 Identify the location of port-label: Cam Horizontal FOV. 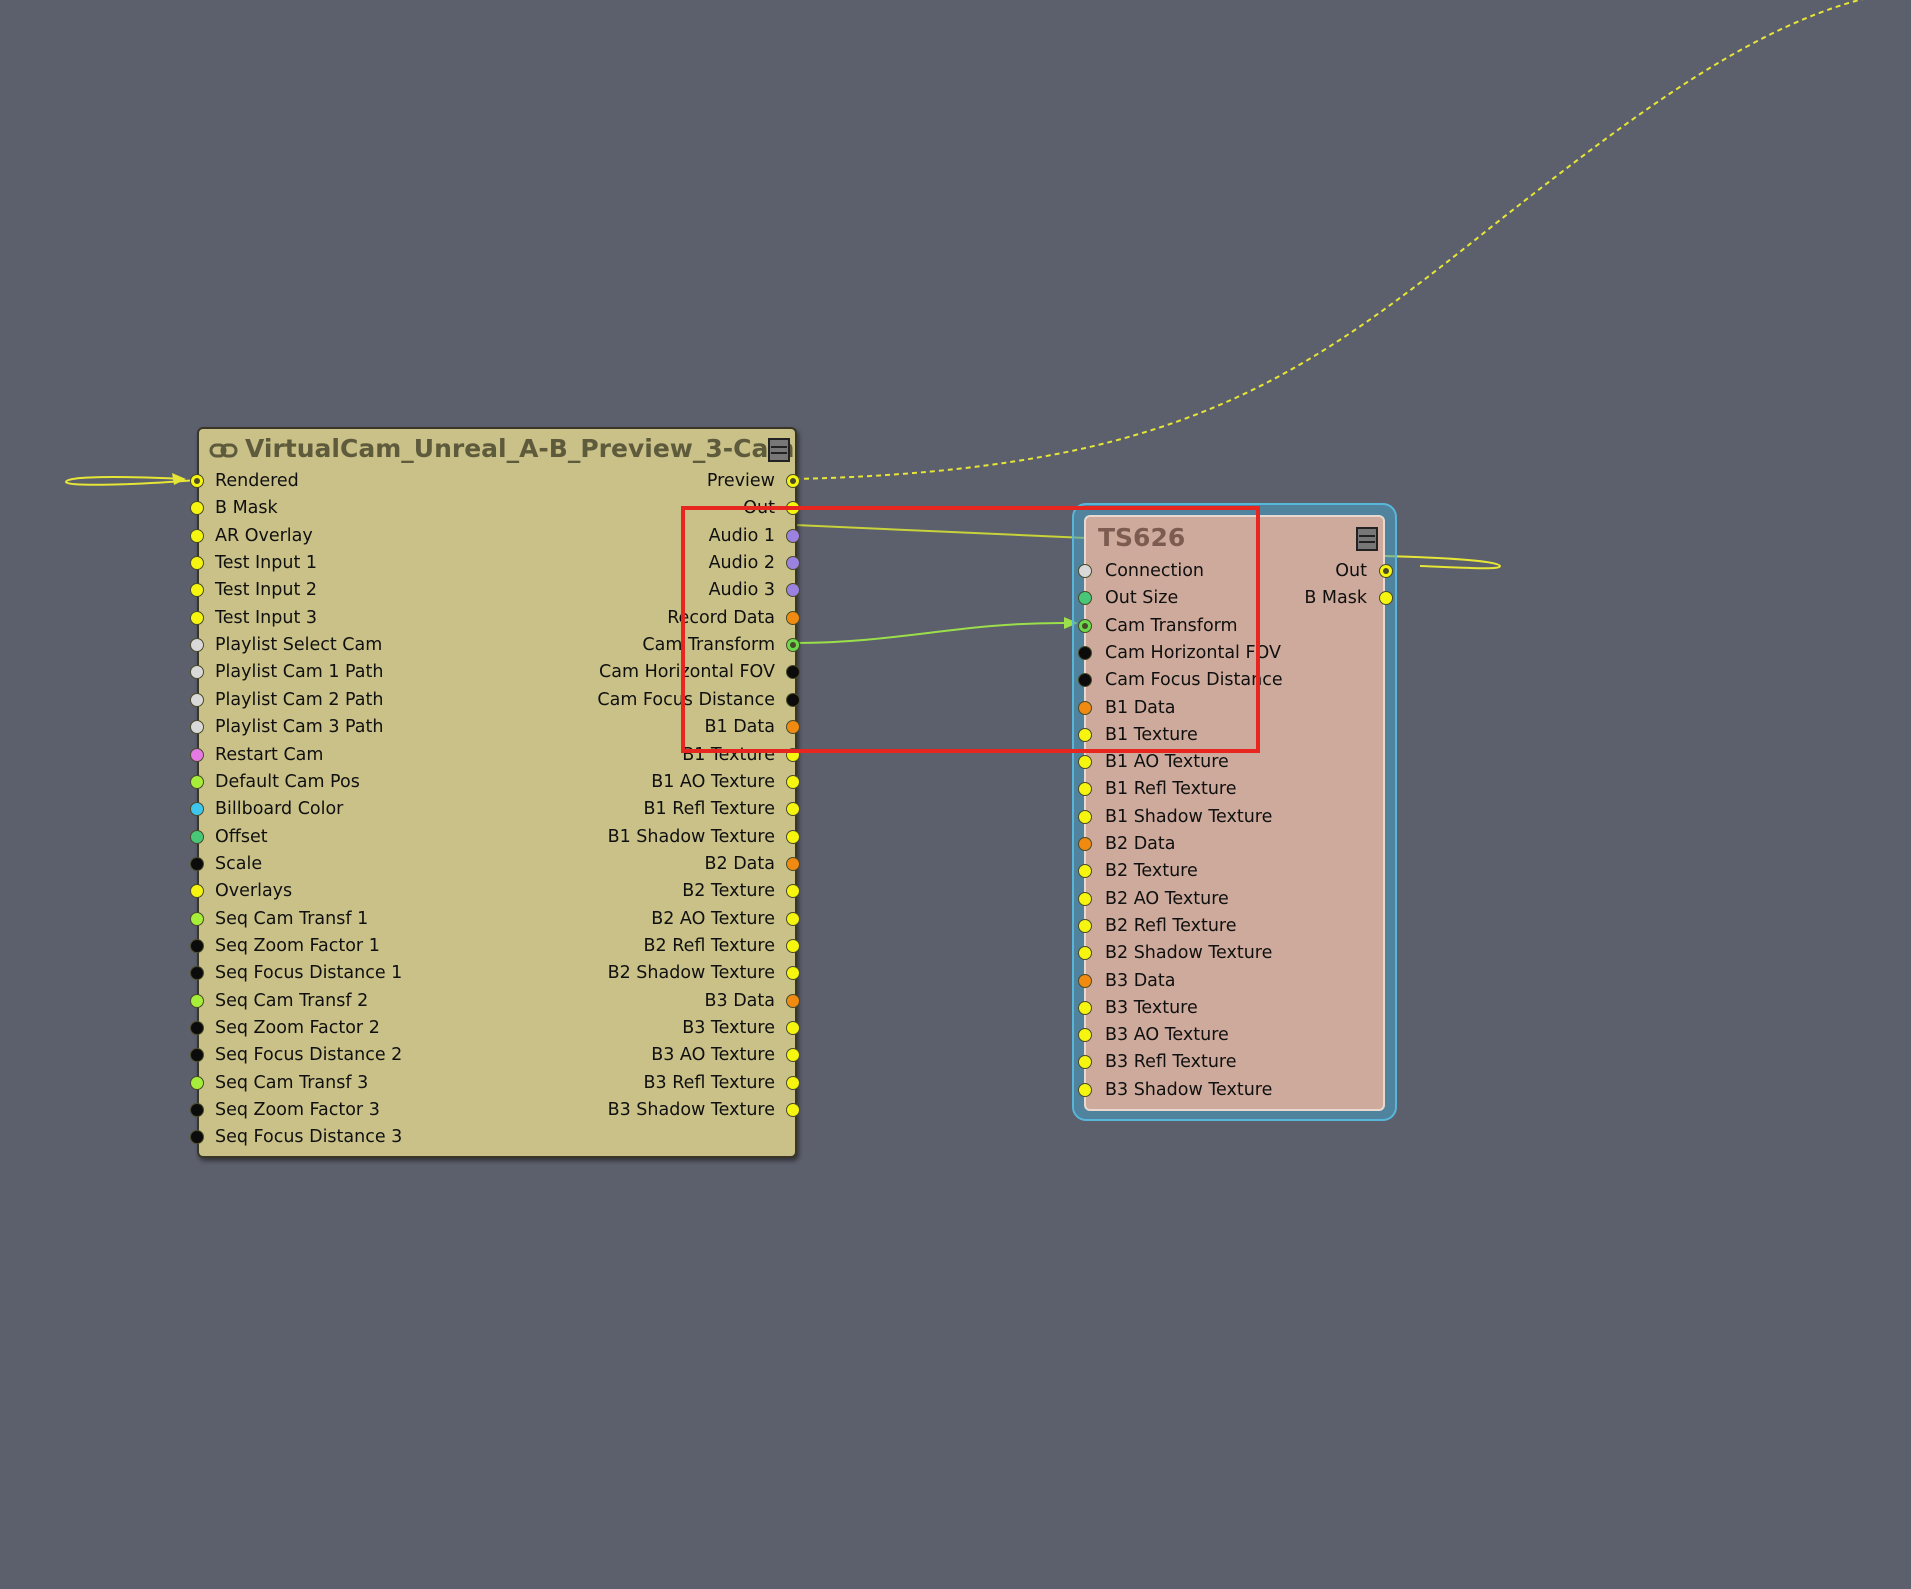
(1193, 652).